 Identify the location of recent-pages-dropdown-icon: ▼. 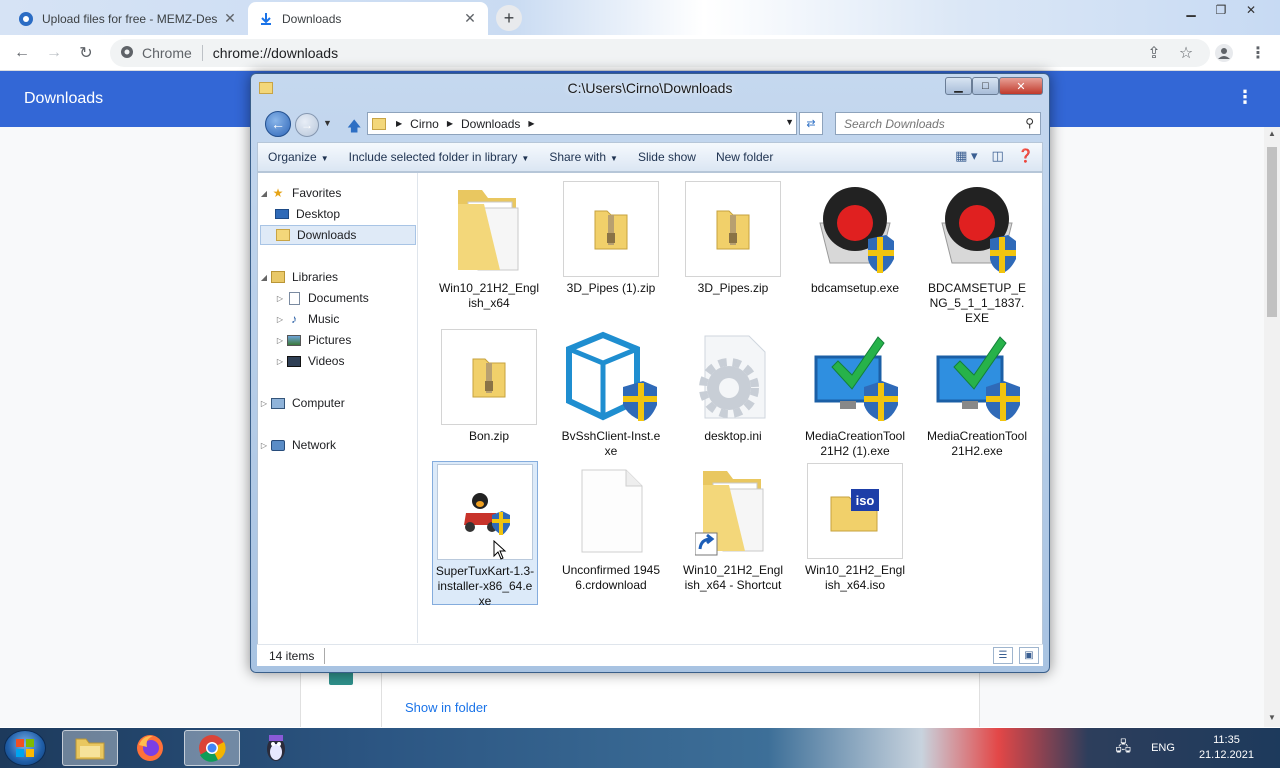
(327, 123).